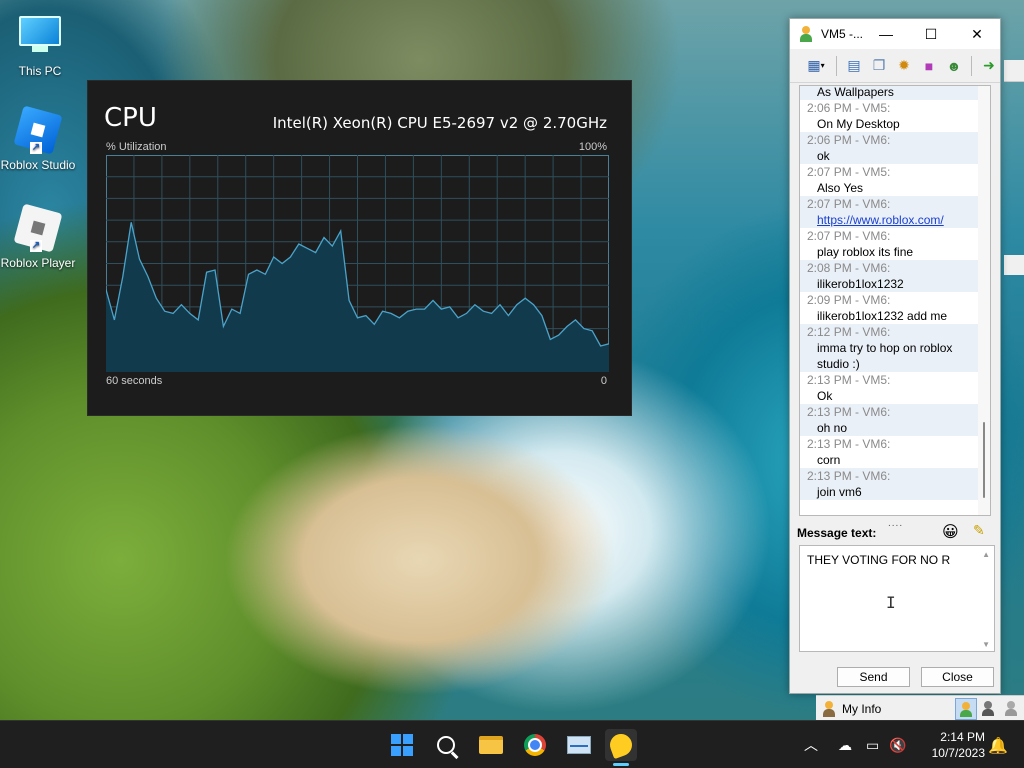  I want to click on photos-icon, so click(579, 745).